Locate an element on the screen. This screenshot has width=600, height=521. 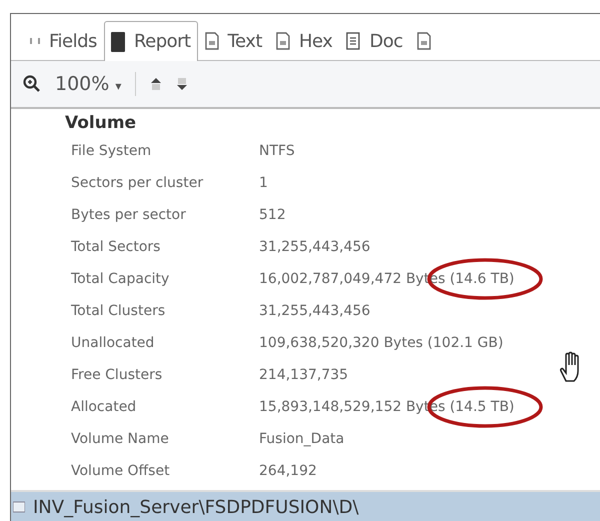
previous-icon is located at coordinates (156, 84).